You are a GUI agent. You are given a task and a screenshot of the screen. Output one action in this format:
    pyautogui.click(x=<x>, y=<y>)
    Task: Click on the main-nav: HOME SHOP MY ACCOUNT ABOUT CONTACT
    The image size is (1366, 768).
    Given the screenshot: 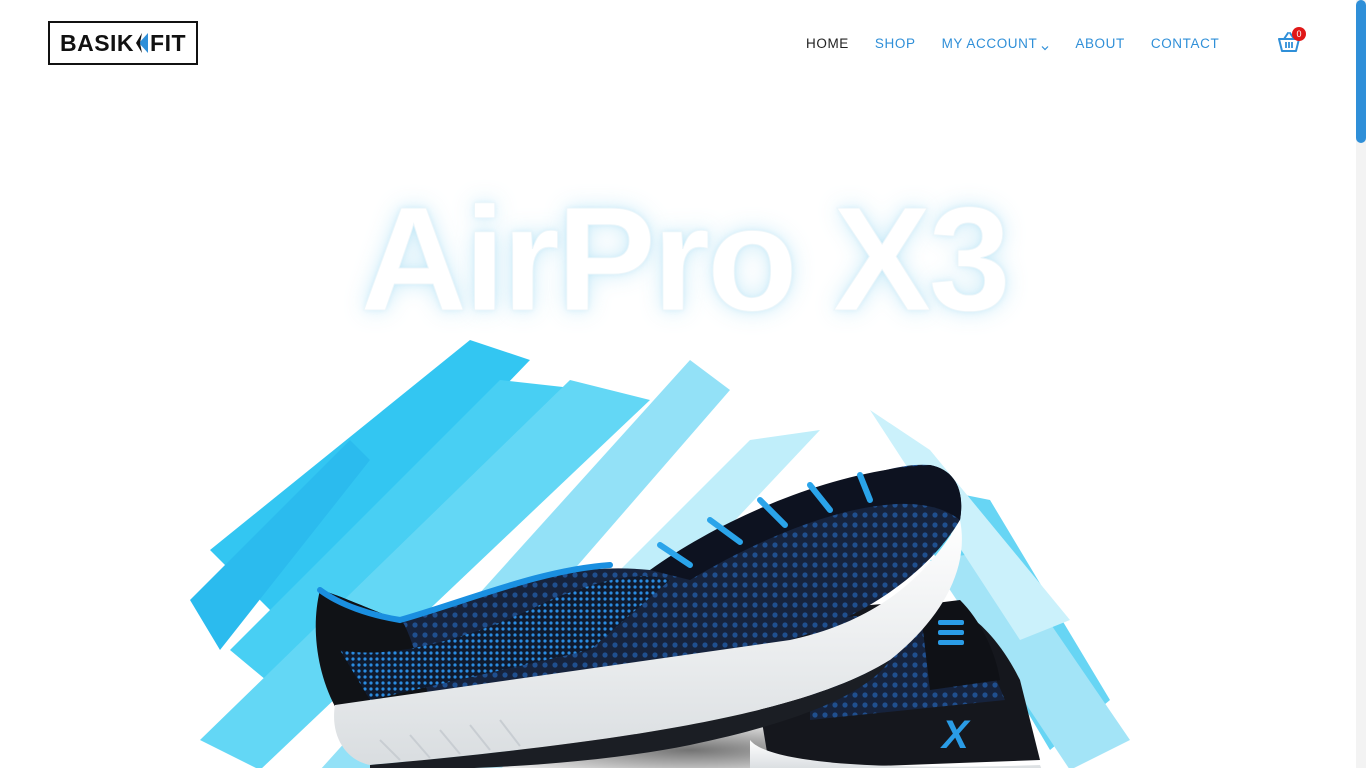 What is the action you would take?
    pyautogui.click(x=1025, y=43)
    